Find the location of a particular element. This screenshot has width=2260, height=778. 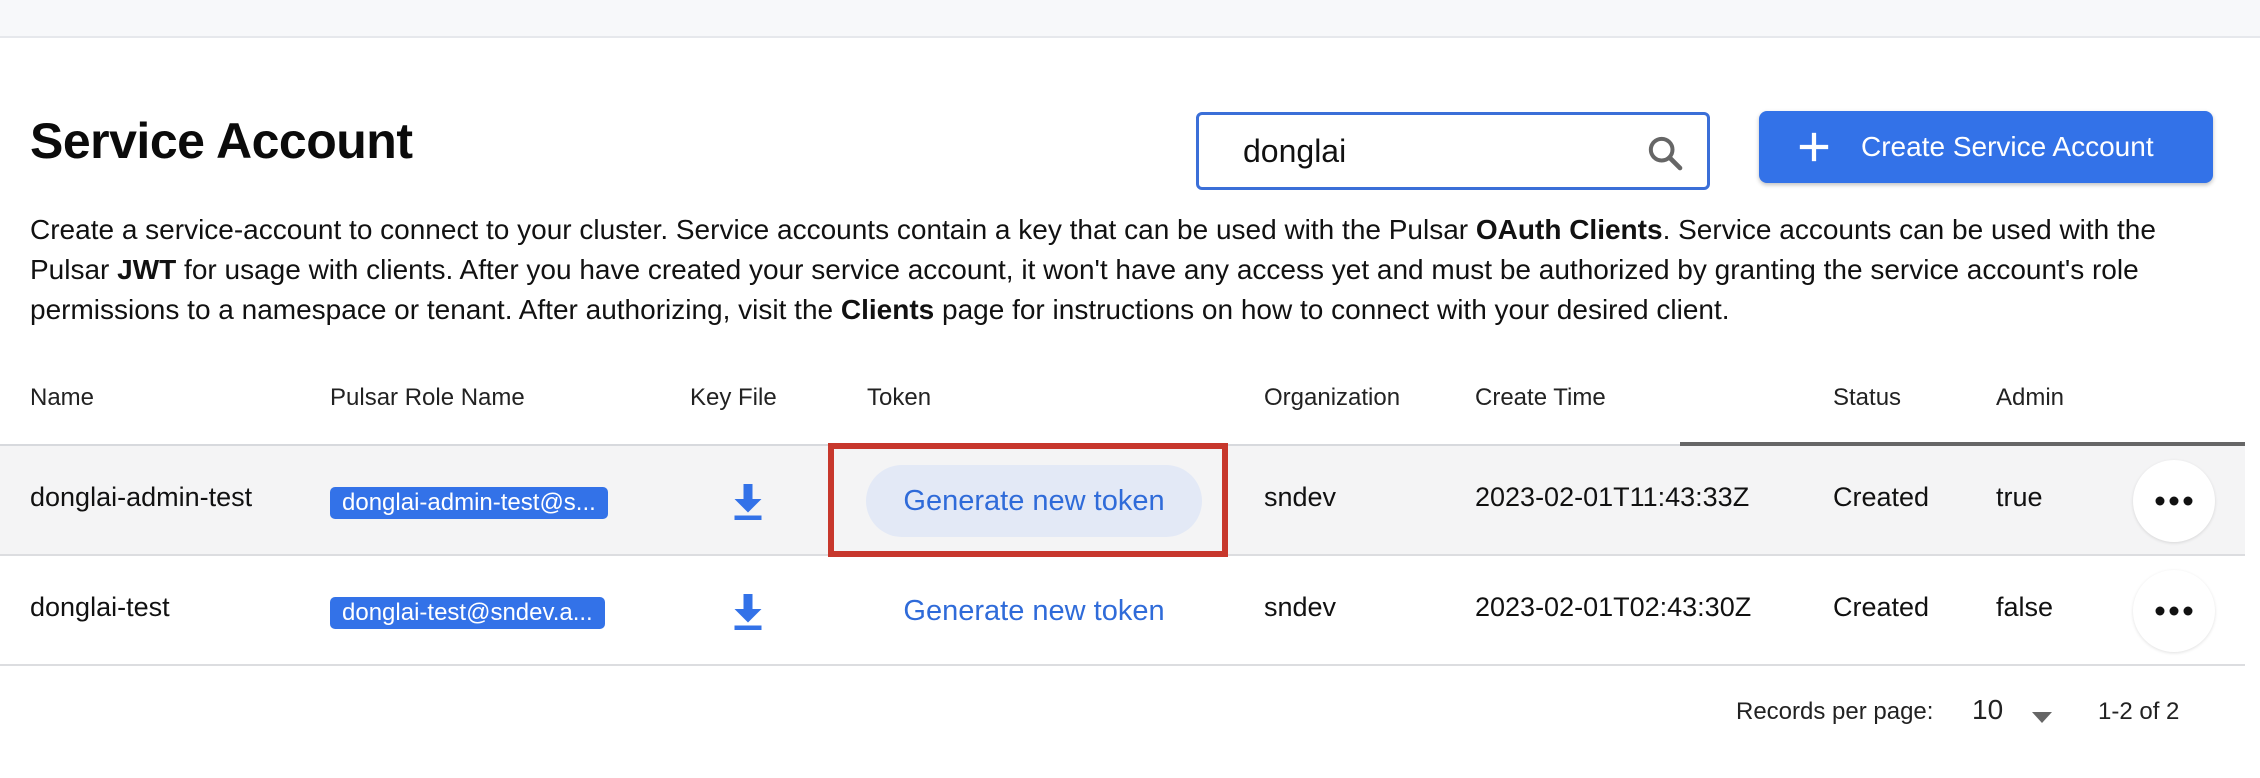

column-header-token: Token is located at coordinates (899, 398).